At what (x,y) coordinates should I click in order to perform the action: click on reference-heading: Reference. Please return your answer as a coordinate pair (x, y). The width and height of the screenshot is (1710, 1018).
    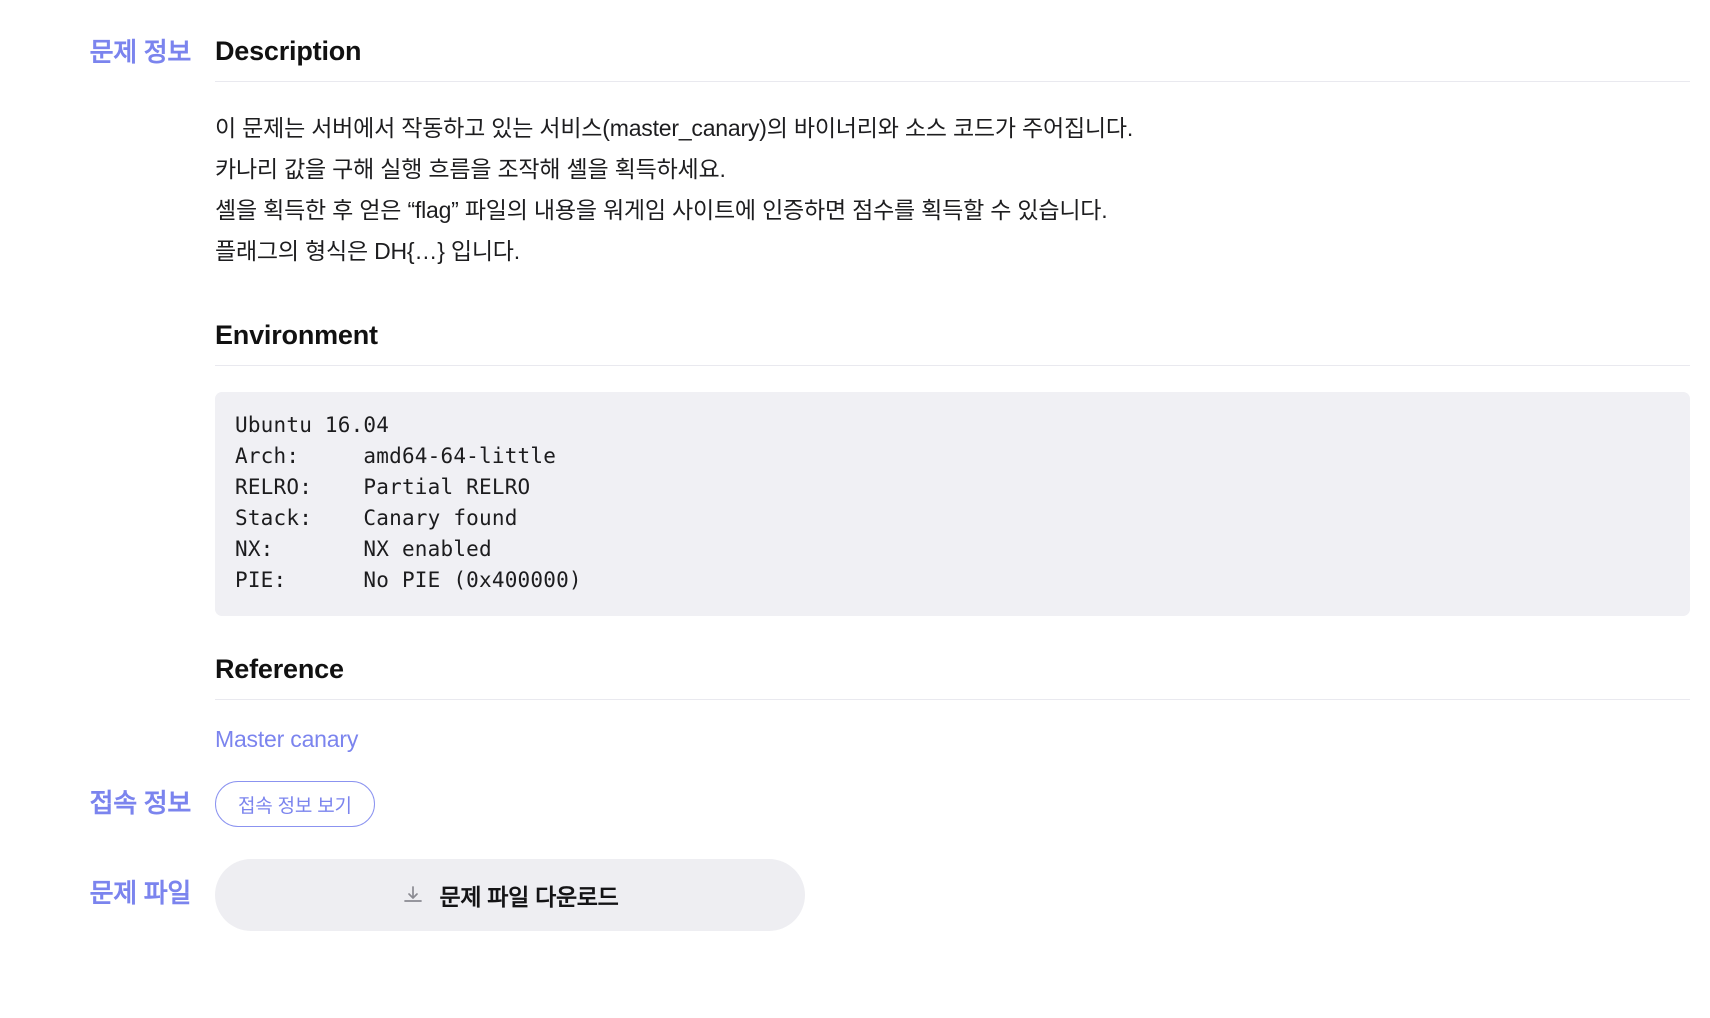
    Looking at the image, I should click on (279, 669).